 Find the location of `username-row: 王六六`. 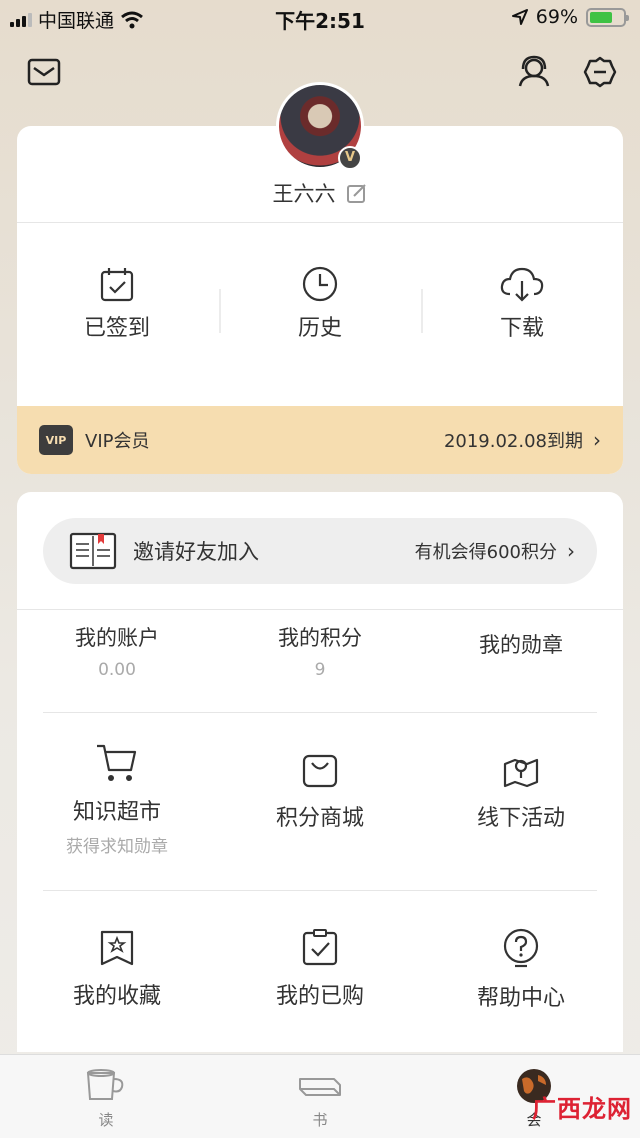

username-row: 王六六 is located at coordinates (320, 193).